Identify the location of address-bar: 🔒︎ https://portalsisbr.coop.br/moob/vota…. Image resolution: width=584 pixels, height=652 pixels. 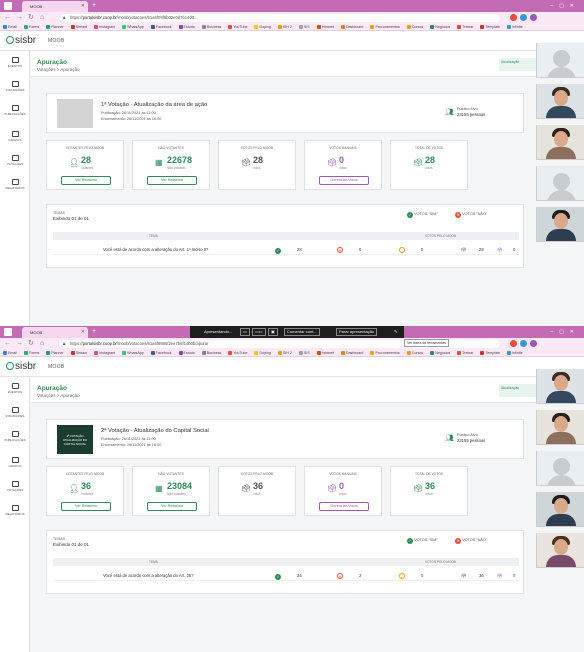
(280, 17).